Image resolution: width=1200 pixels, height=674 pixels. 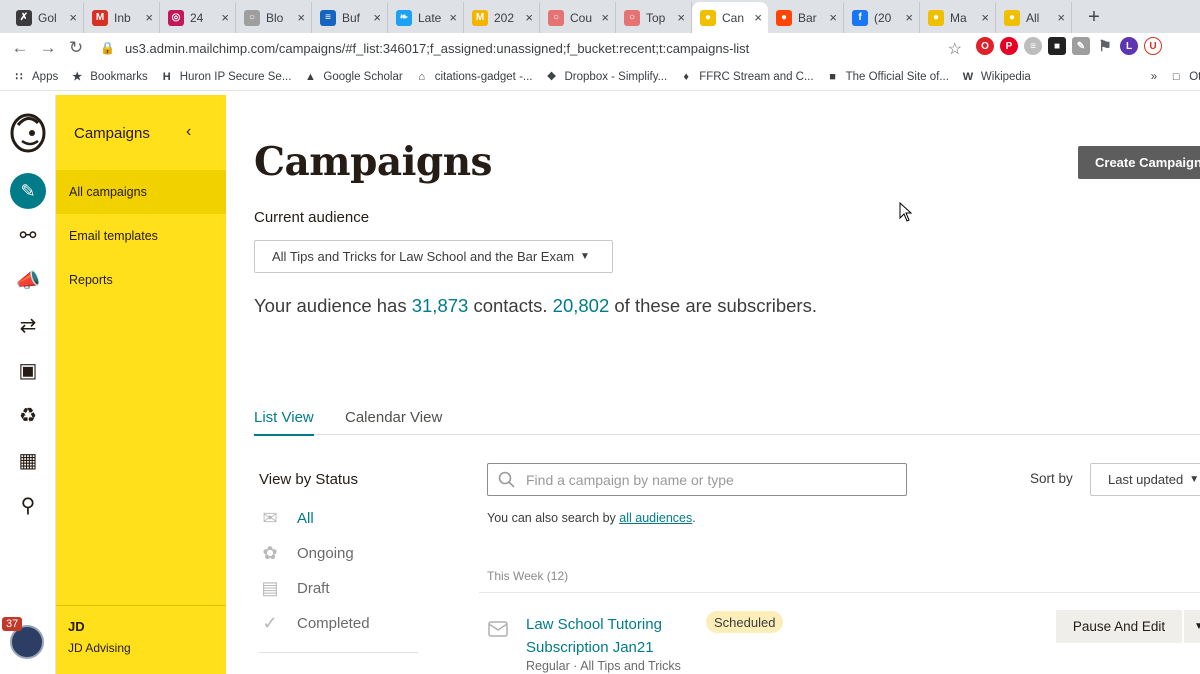 What do you see at coordinates (655, 518) in the screenshot?
I see `all-audiences-link: all audiences` at bounding box center [655, 518].